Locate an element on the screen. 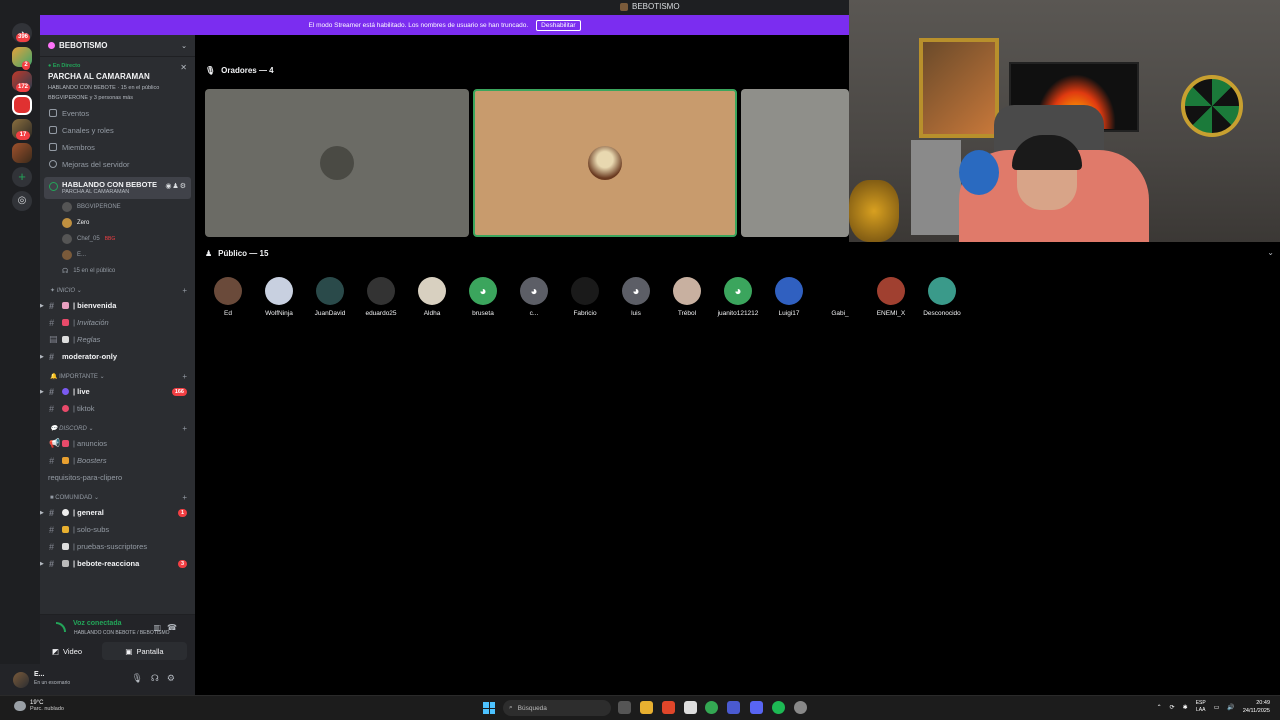 The height and width of the screenshot is (720, 1280). audience-member: ◕ bruseta is located at coordinates (483, 297).